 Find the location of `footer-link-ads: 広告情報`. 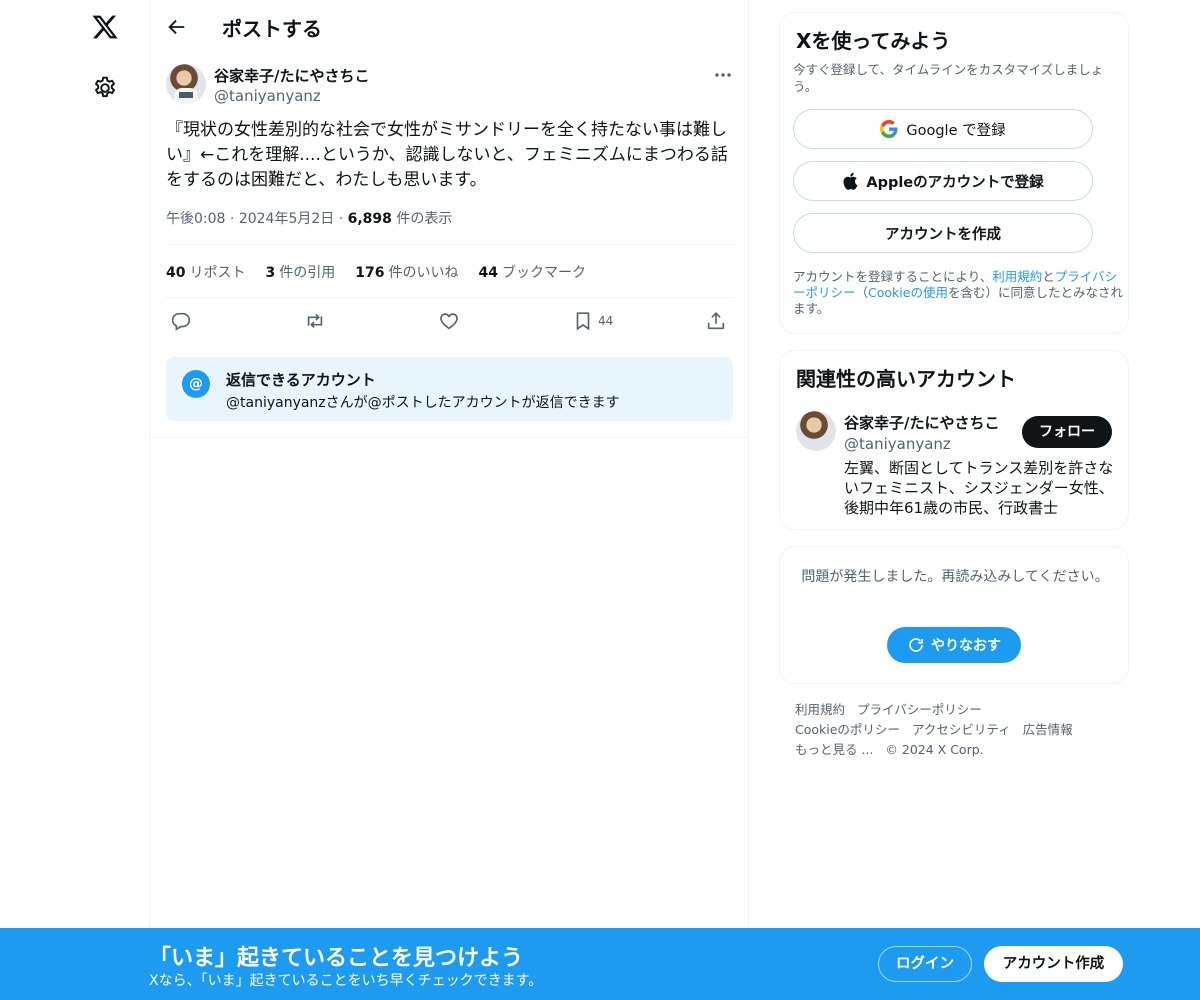

footer-link-ads: 広告情報 is located at coordinates (1048, 729).